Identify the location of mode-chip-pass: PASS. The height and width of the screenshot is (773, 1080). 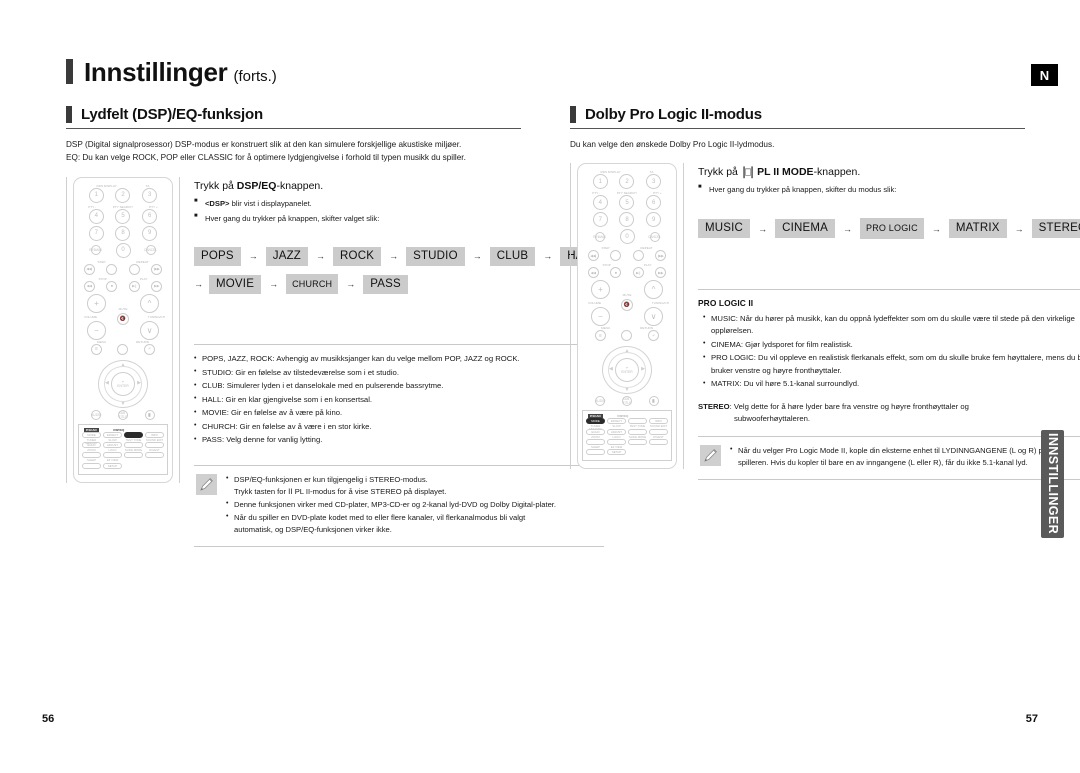
(385, 284).